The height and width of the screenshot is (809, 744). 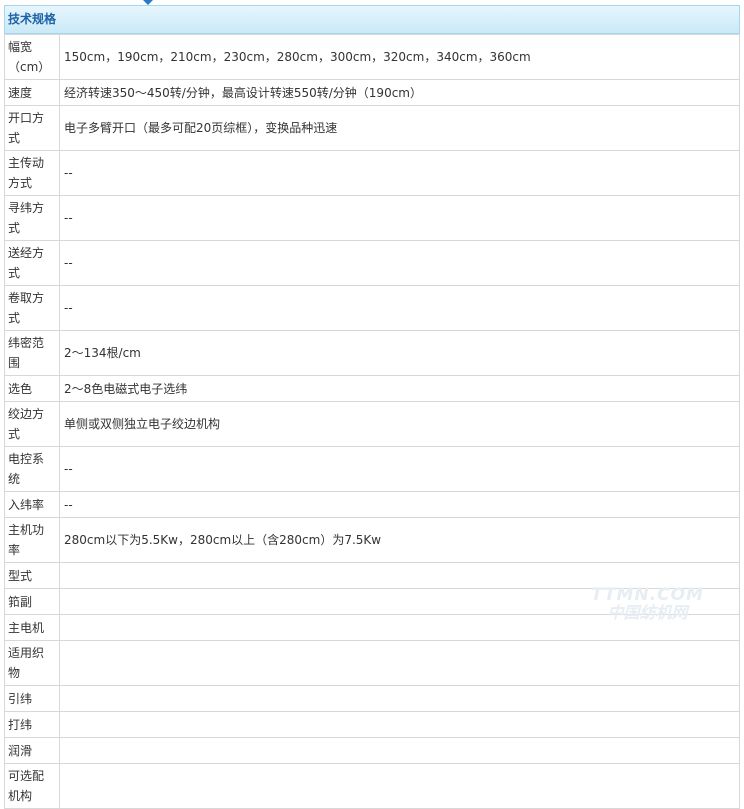 I want to click on spec-row: 润滑, so click(x=372, y=750).